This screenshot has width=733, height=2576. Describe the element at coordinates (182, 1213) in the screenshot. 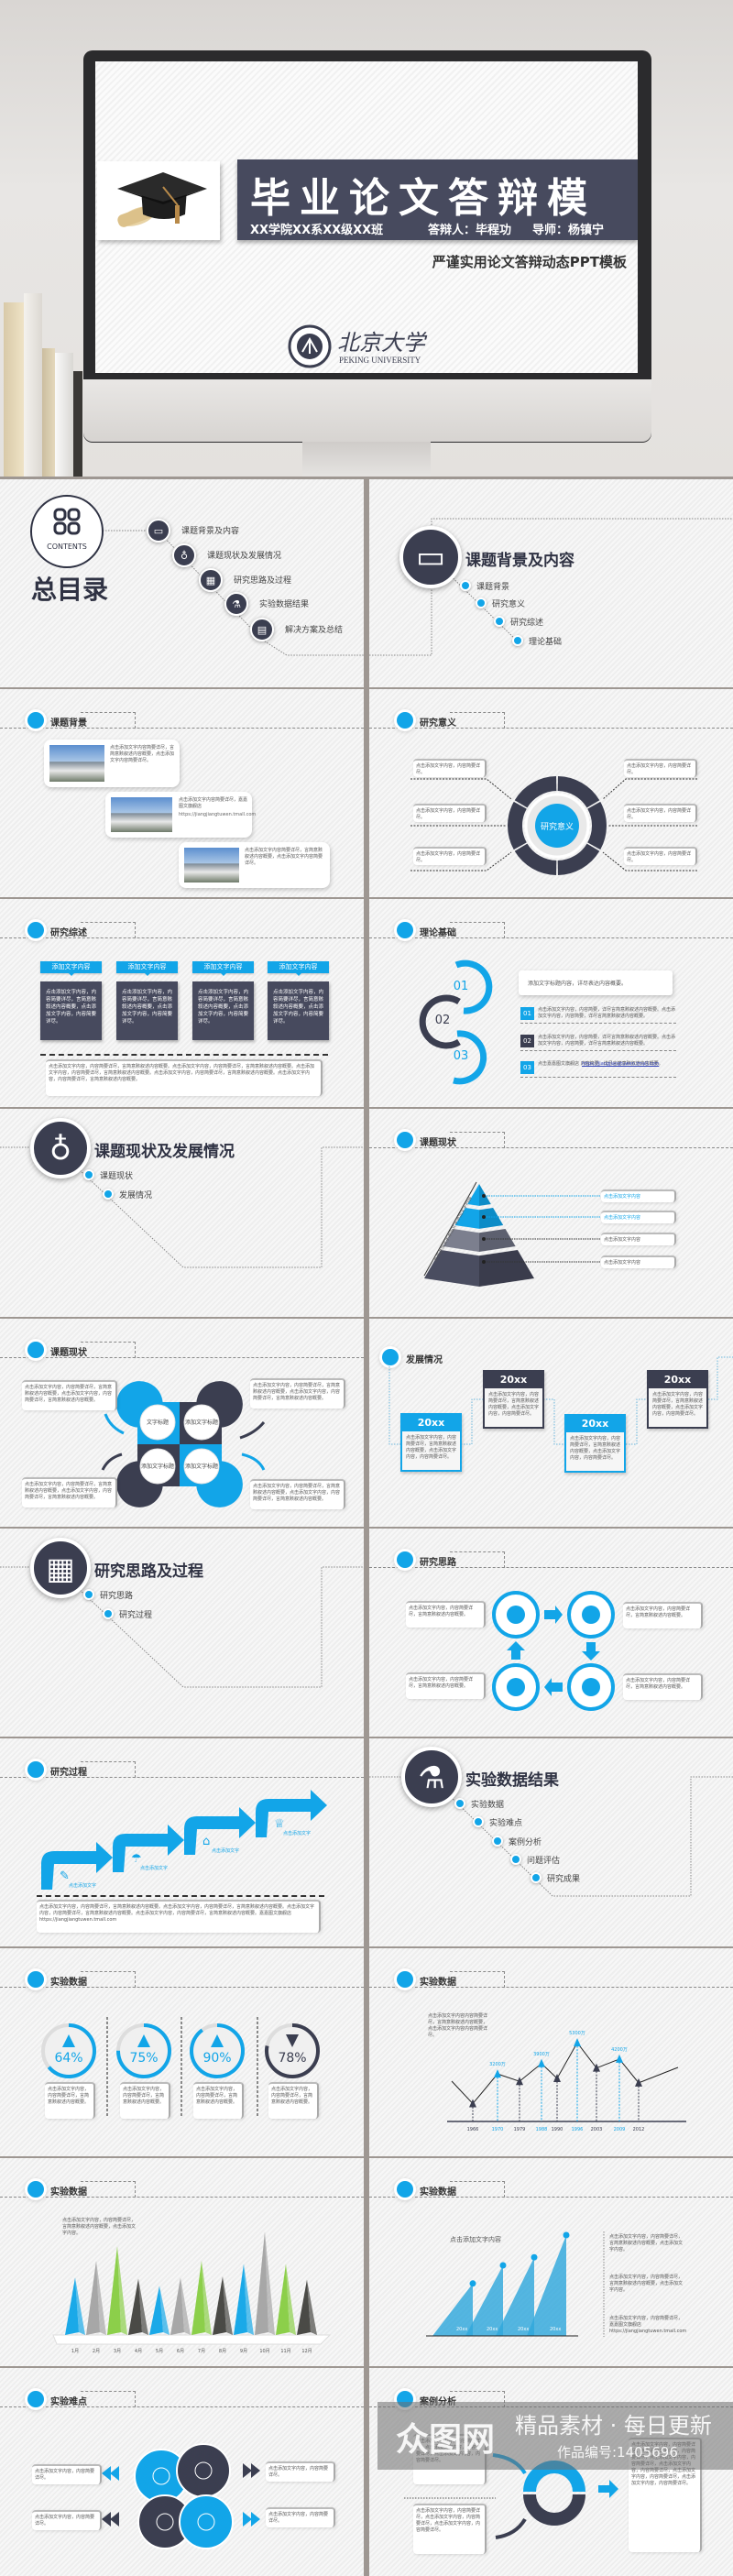

I see `slide-section-status: ♁ 课题现状及发展情况 课题现状 发展情况` at that location.